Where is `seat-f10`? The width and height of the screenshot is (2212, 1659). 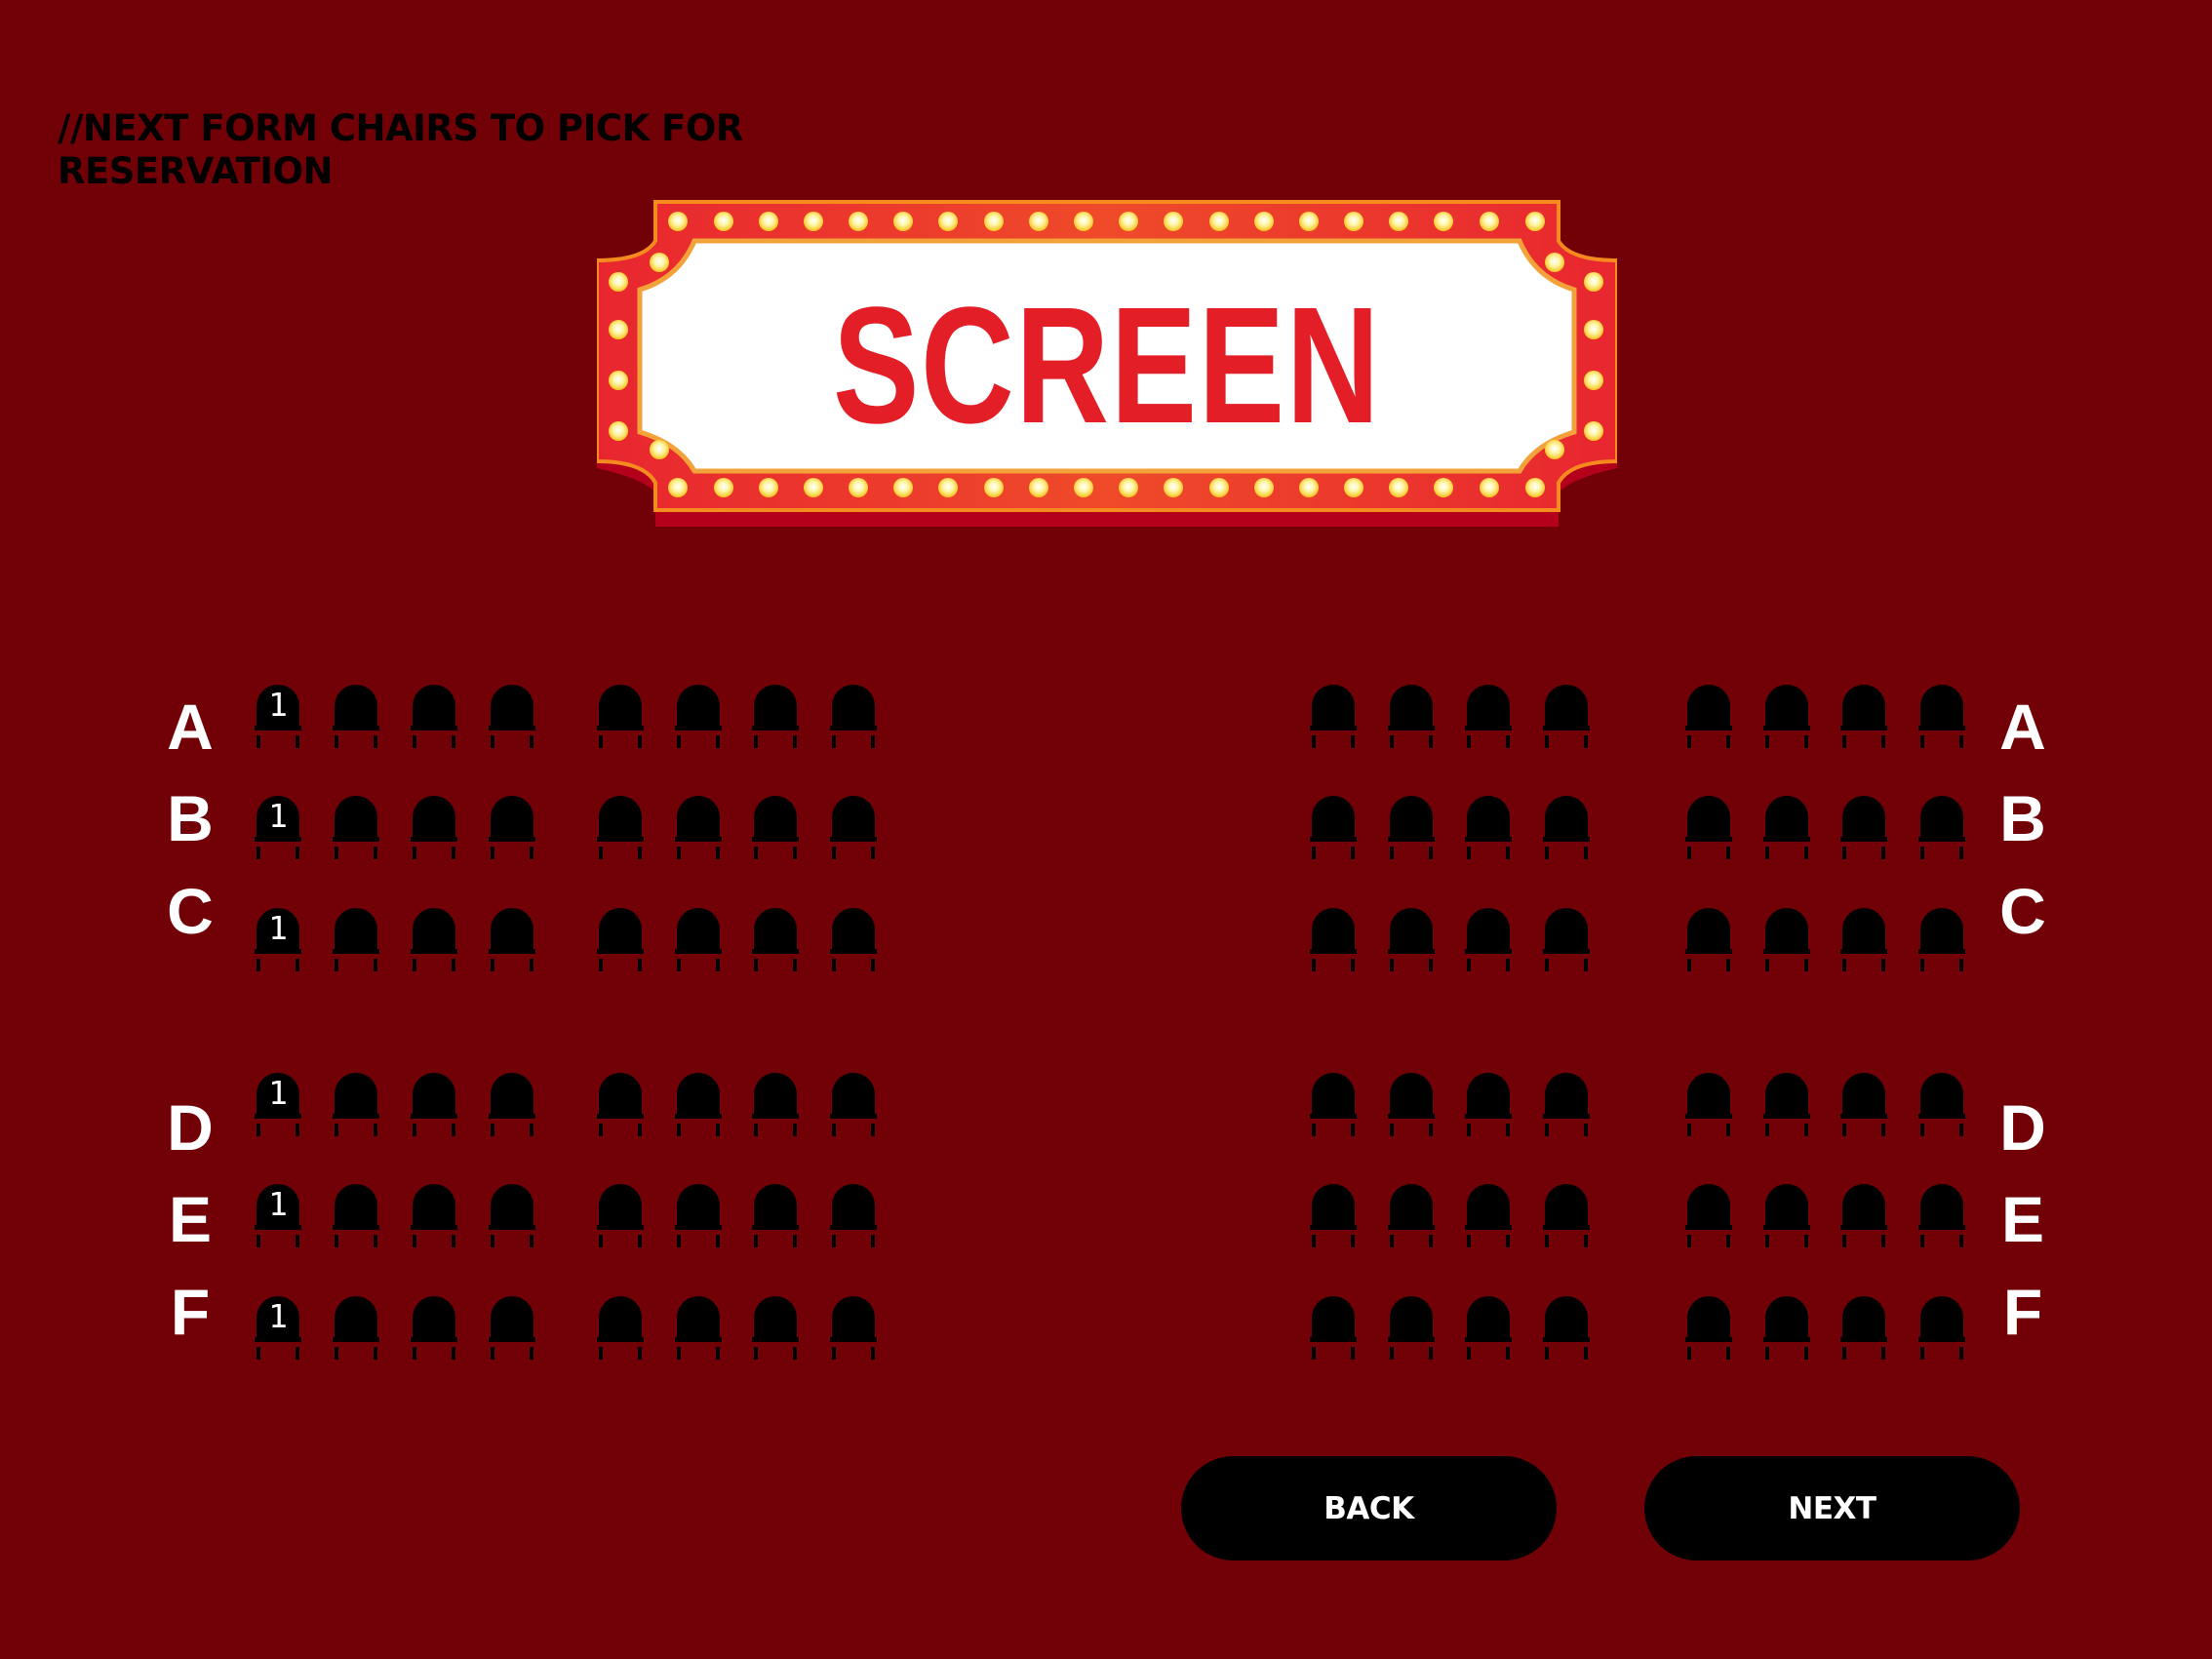 seat-f10 is located at coordinates (1411, 1329).